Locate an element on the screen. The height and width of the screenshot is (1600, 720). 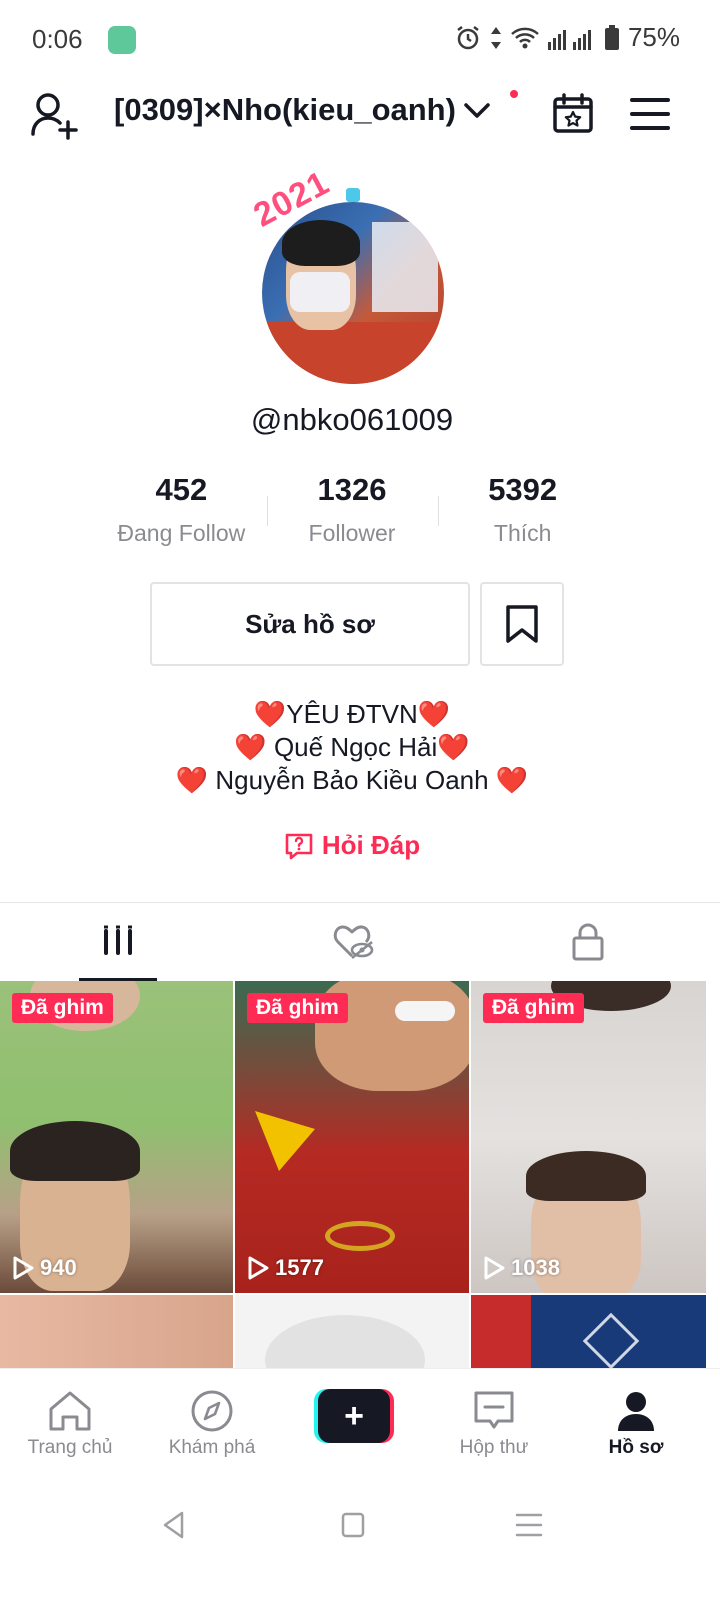
status-bar: 0:06 75% is located at coordinates (360, 40).